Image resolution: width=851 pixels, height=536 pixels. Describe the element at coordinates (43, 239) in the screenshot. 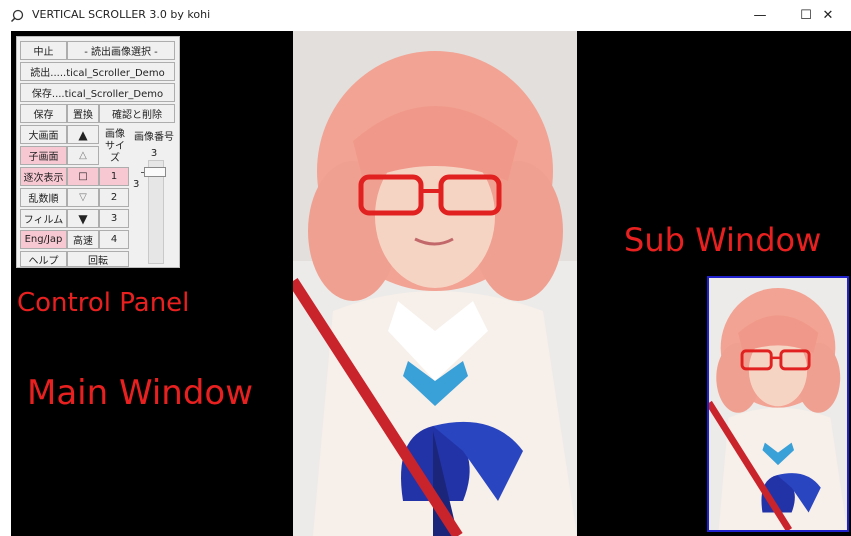

I see `eng-jap-button: Eng/Jap` at that location.